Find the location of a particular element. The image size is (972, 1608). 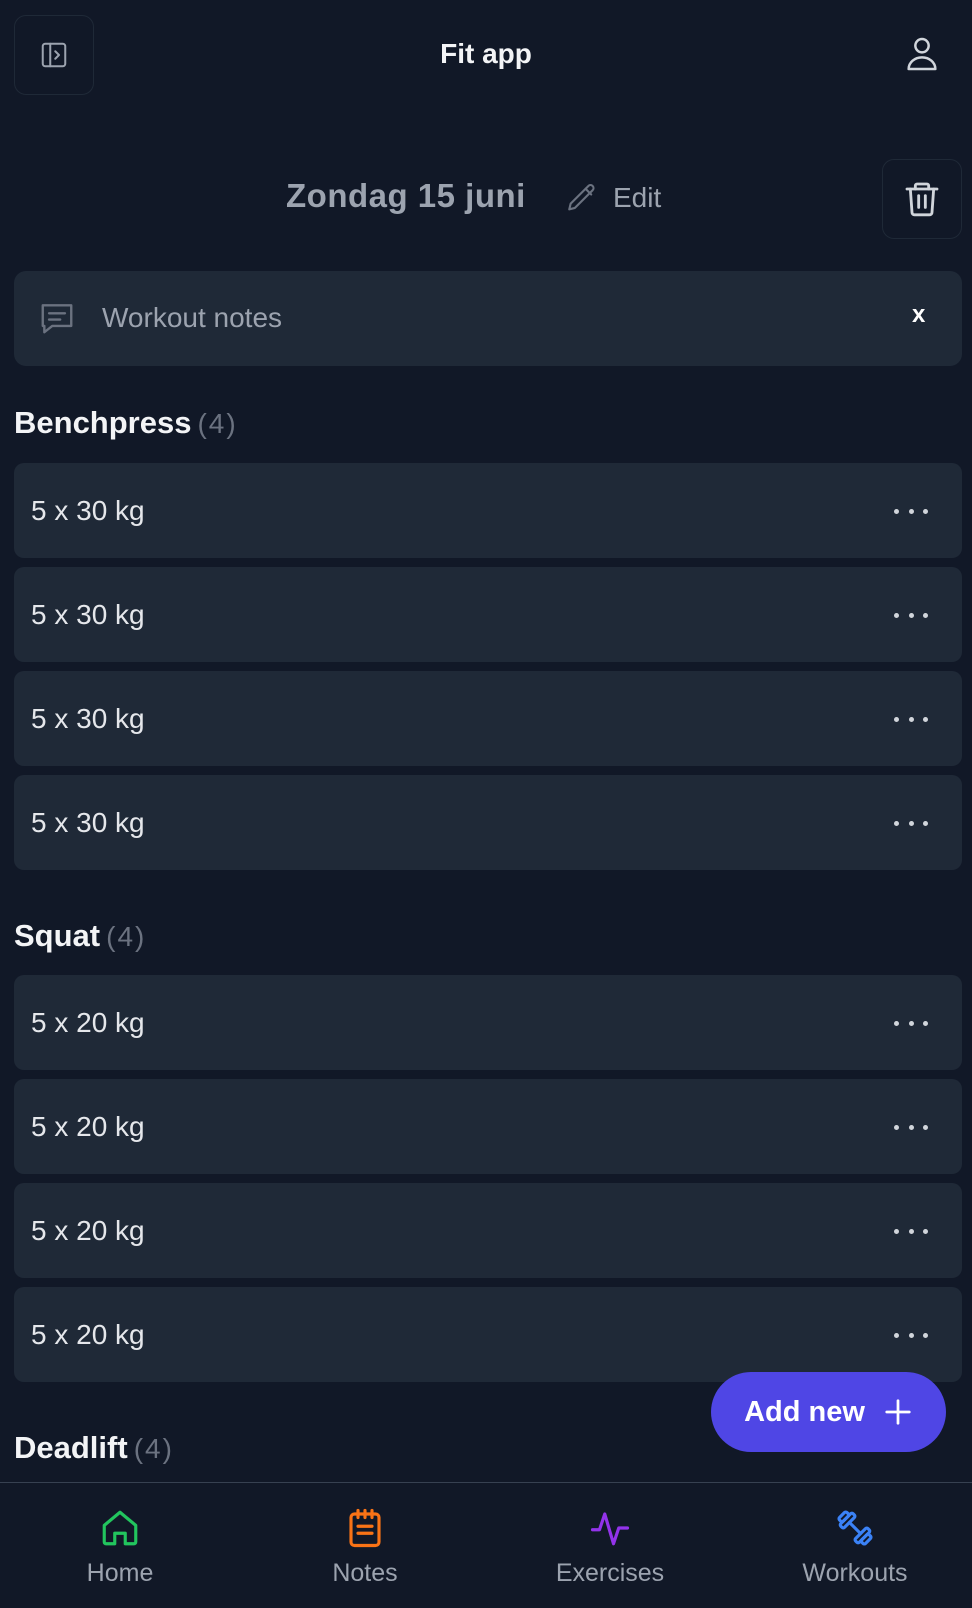

add-new-label: Add new is located at coordinates (804, 1411).